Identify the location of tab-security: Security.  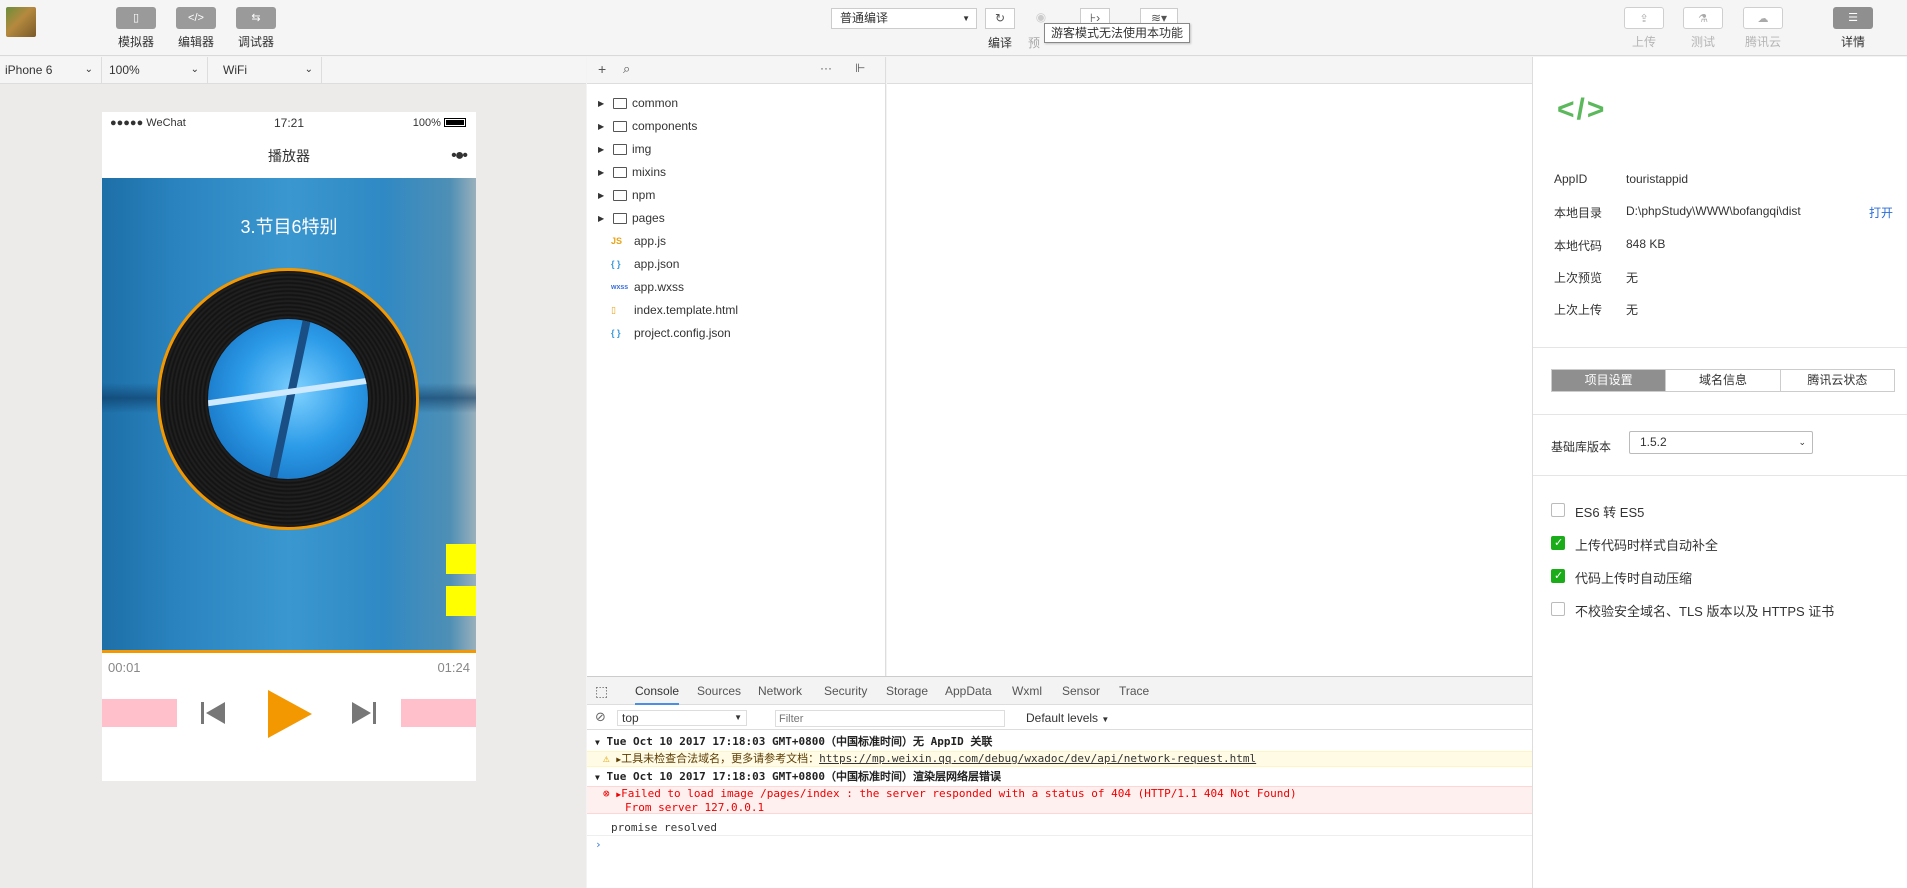
(845, 691).